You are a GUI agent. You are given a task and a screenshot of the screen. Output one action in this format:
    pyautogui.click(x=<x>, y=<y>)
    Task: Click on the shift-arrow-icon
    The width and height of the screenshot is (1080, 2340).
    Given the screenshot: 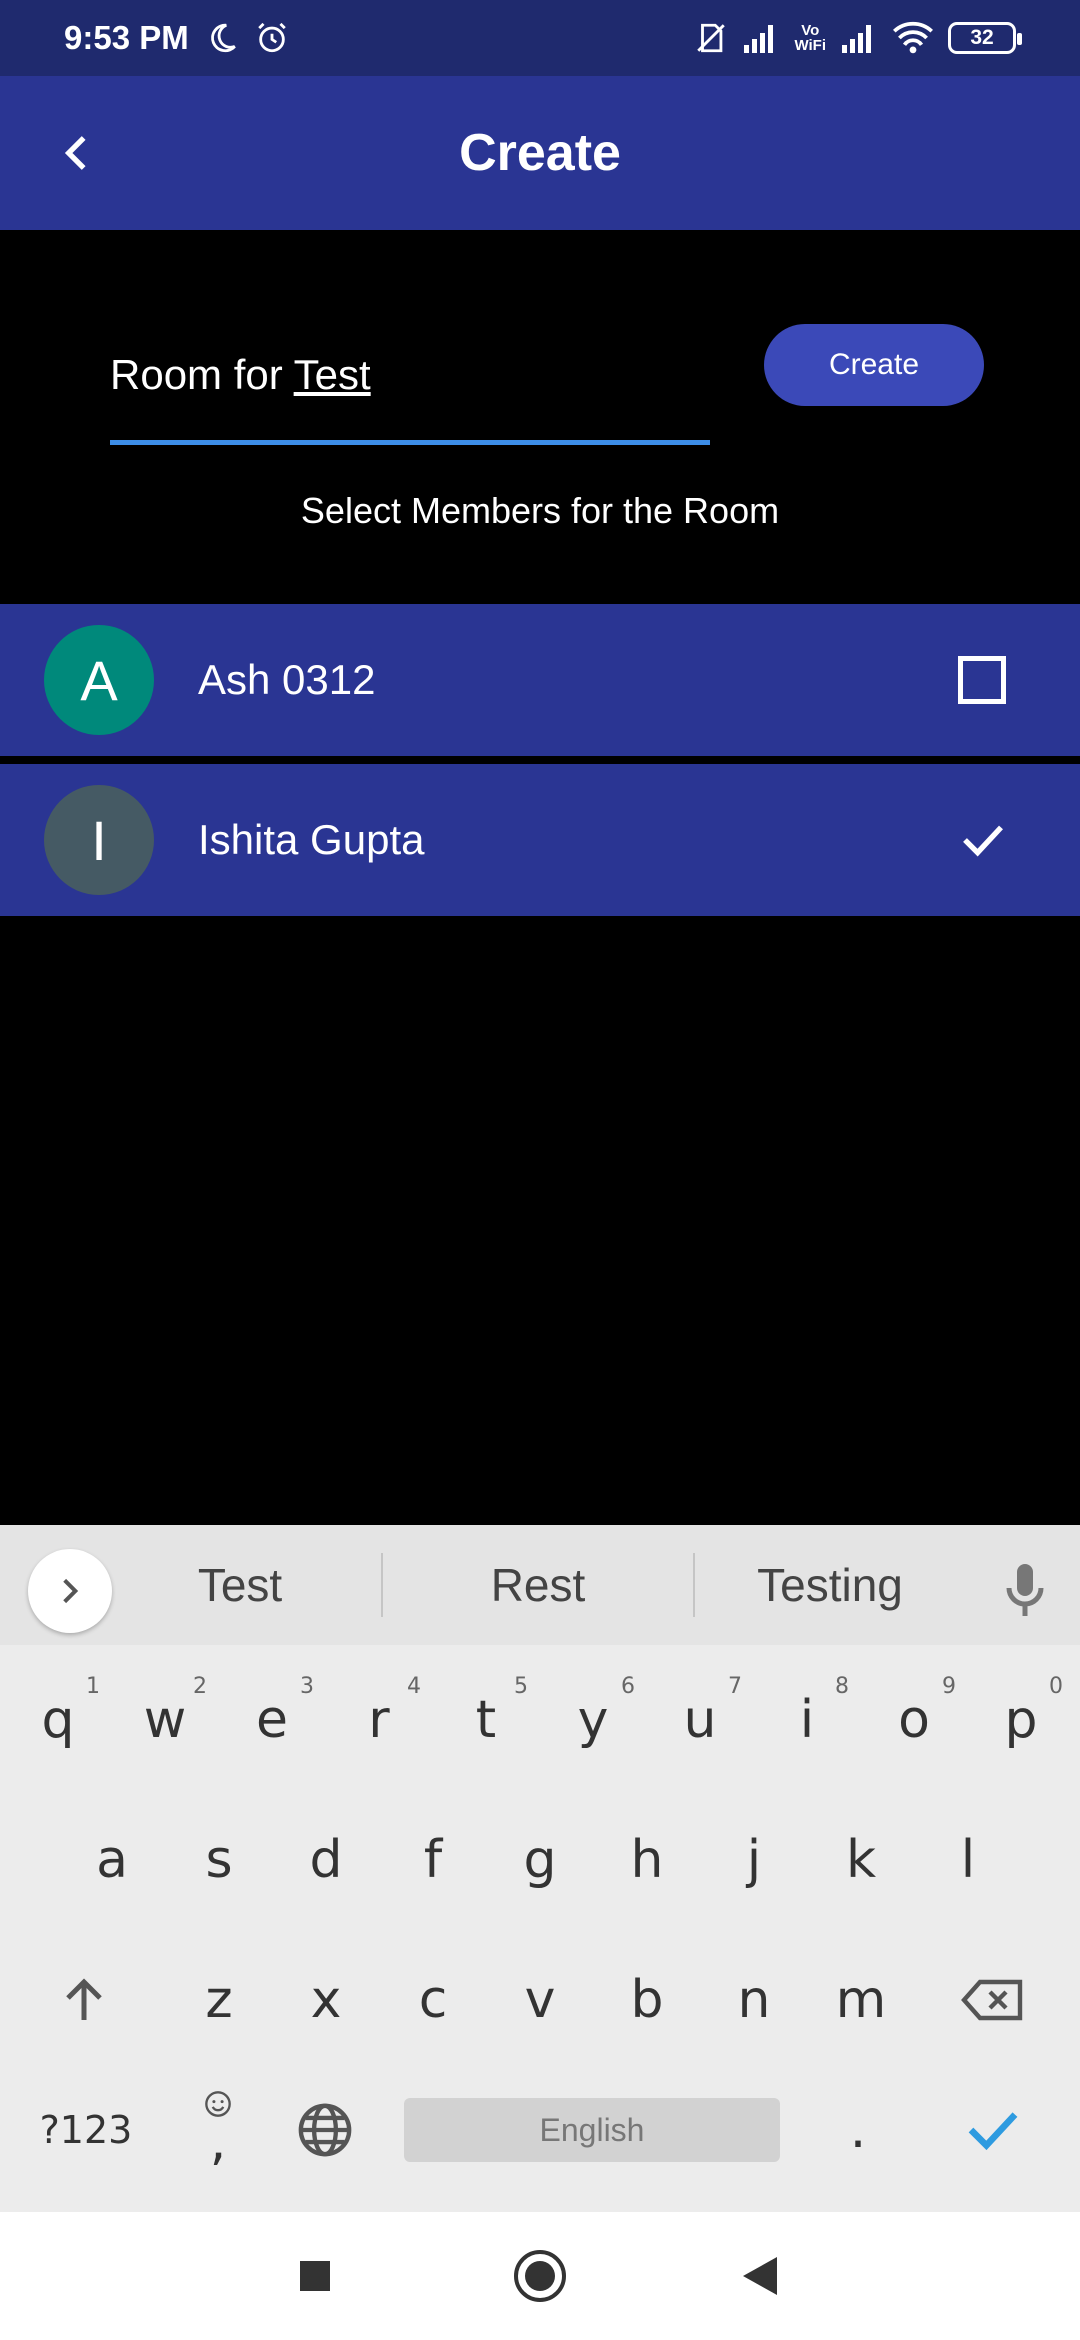 What is the action you would take?
    pyautogui.click(x=84, y=1999)
    